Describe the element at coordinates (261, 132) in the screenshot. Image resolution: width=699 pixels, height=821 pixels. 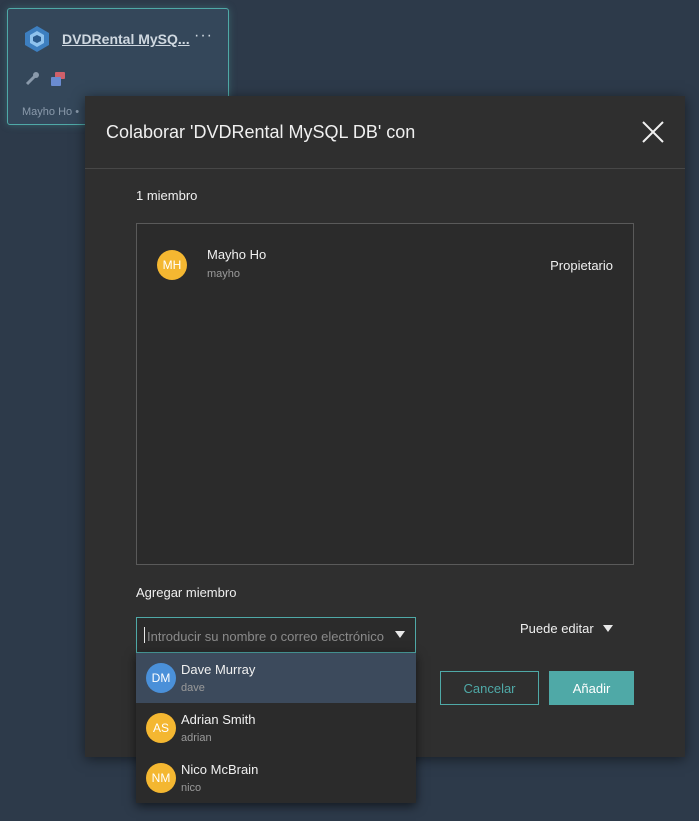
I see `dialog-title: Colaborar 'DVDRental MySQL DB' con` at that location.